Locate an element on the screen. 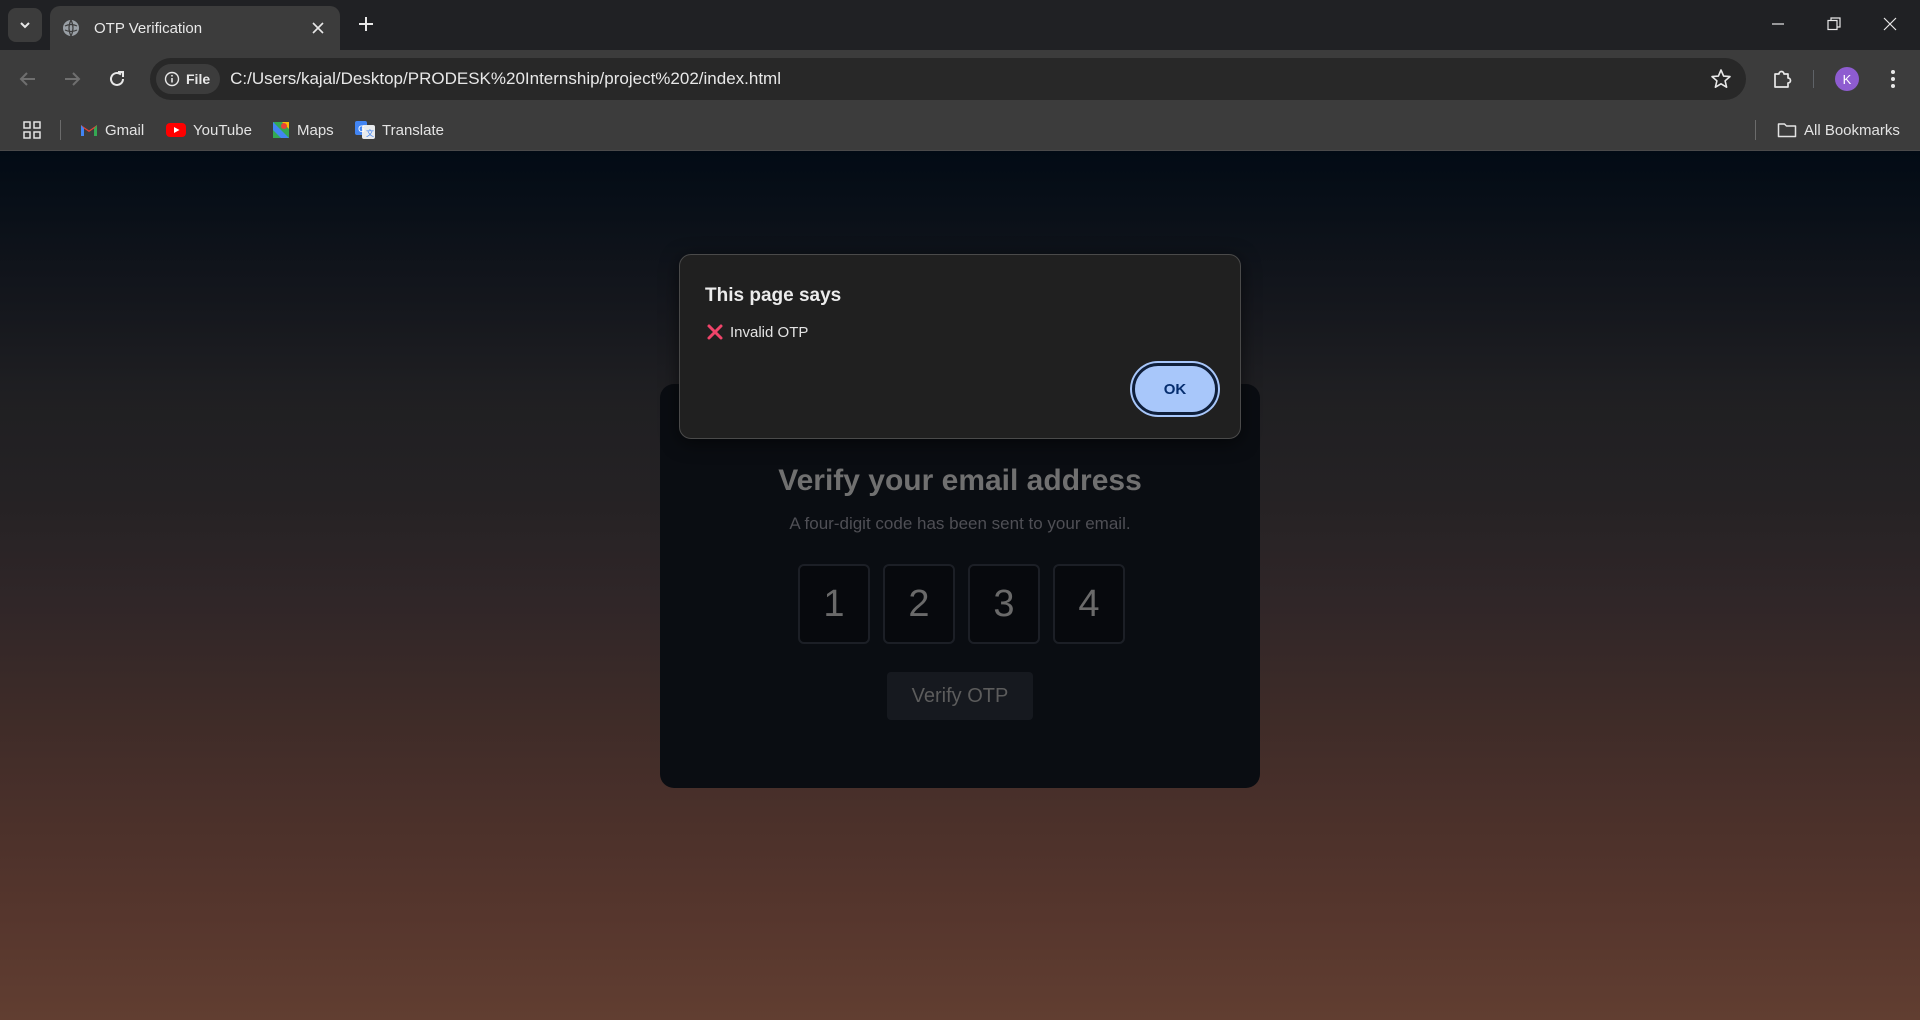 Image resolution: width=1920 pixels, height=1020 pixels. site-info-label: File is located at coordinates (198, 79).